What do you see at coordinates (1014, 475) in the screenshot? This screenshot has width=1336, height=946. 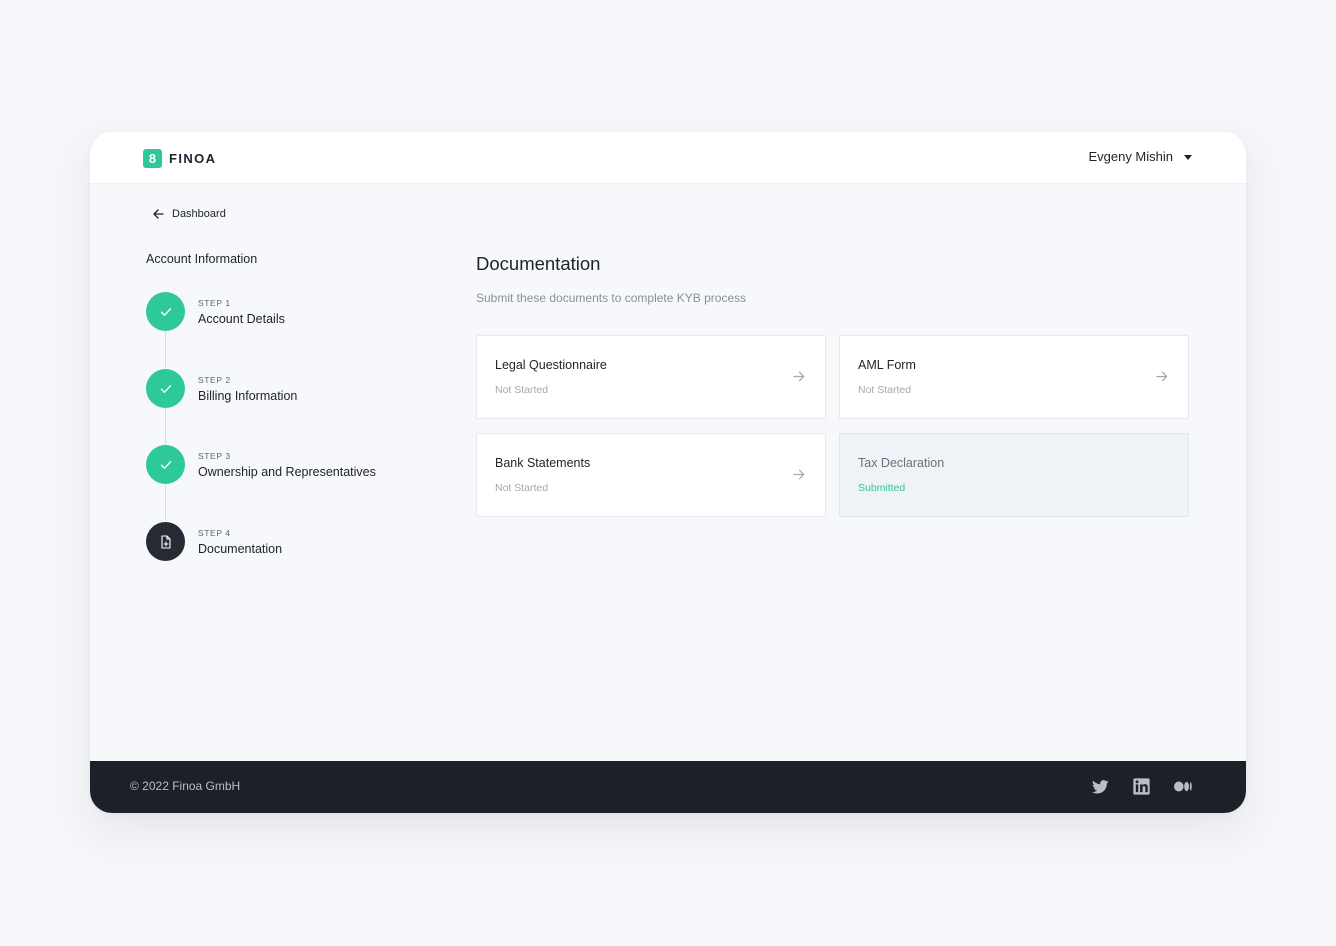 I see `document-card-tax-declaration: Tax Declaration Submitted` at bounding box center [1014, 475].